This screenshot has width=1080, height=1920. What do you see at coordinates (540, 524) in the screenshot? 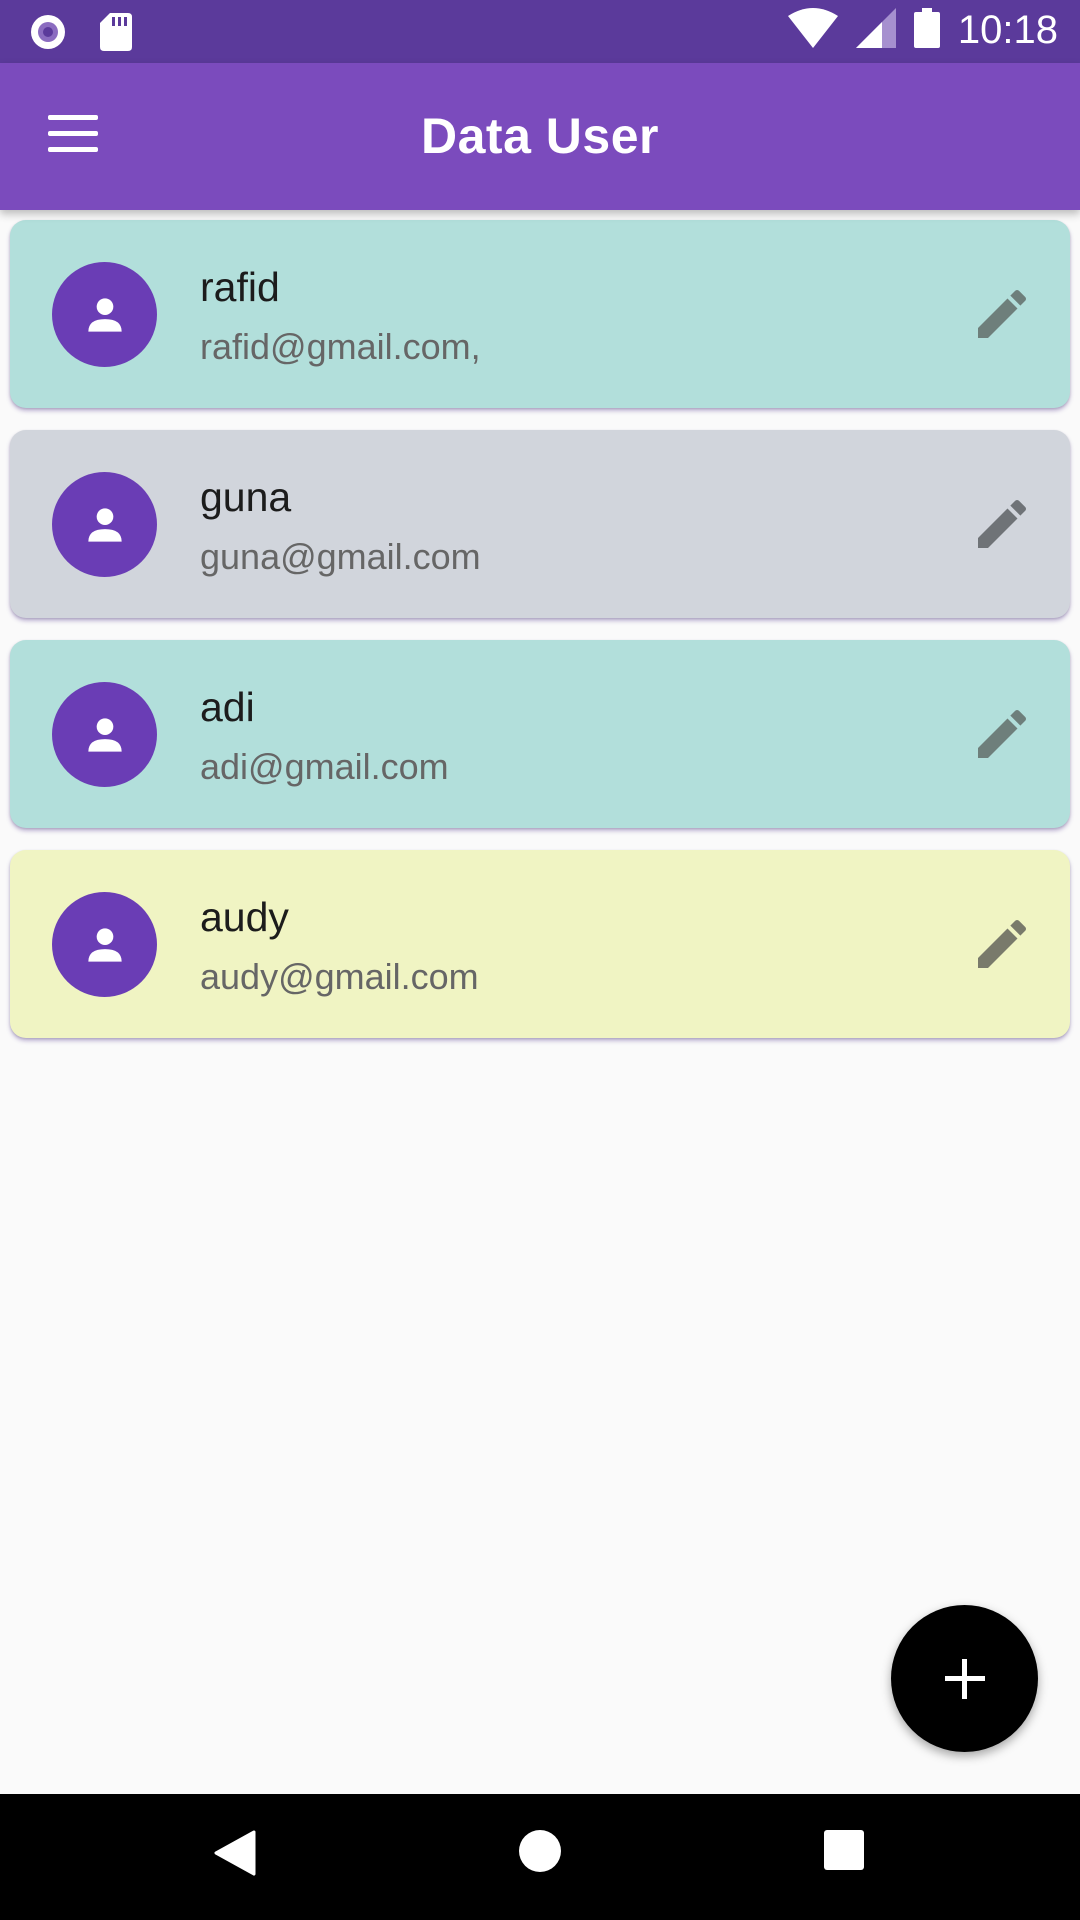
I see `user-card: guna guna@gmail.com` at bounding box center [540, 524].